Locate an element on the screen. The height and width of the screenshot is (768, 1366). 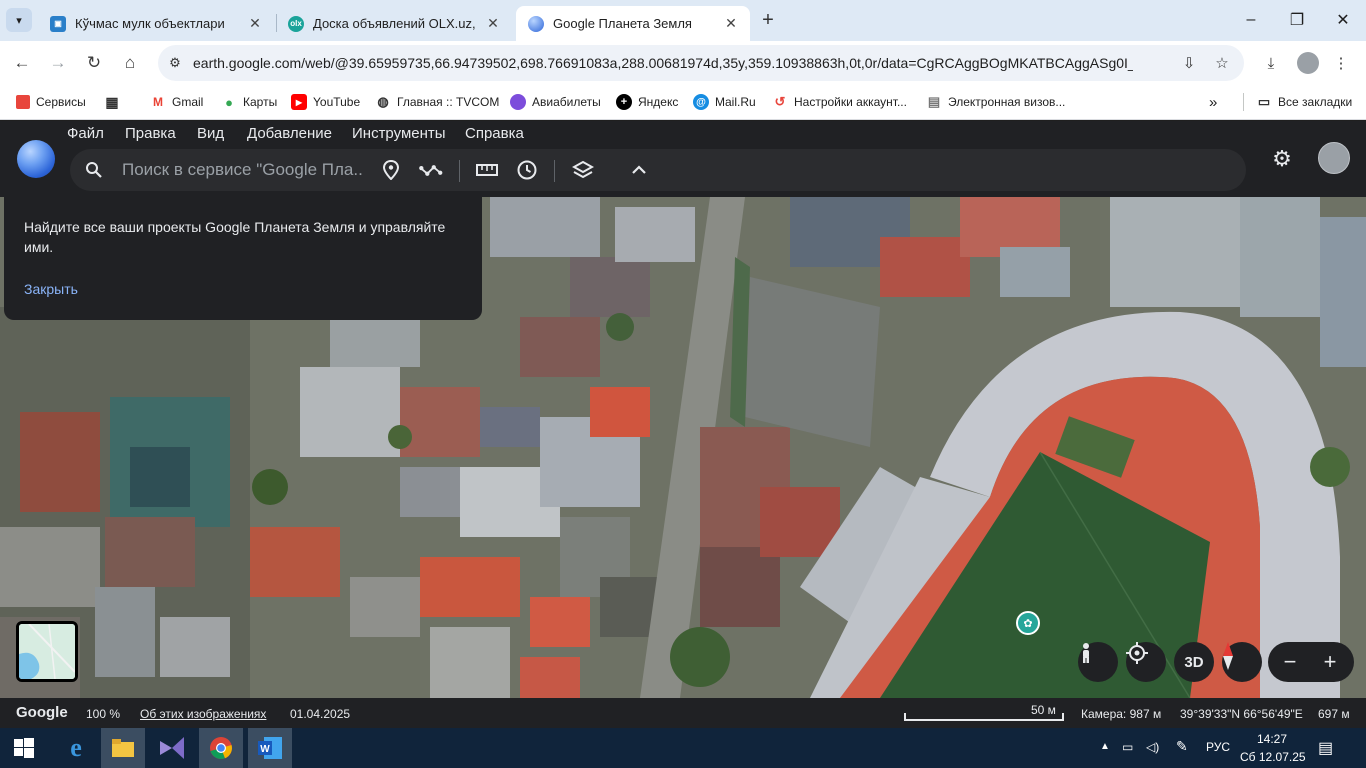
olx-icon: olx is located at coordinates (296, 23).